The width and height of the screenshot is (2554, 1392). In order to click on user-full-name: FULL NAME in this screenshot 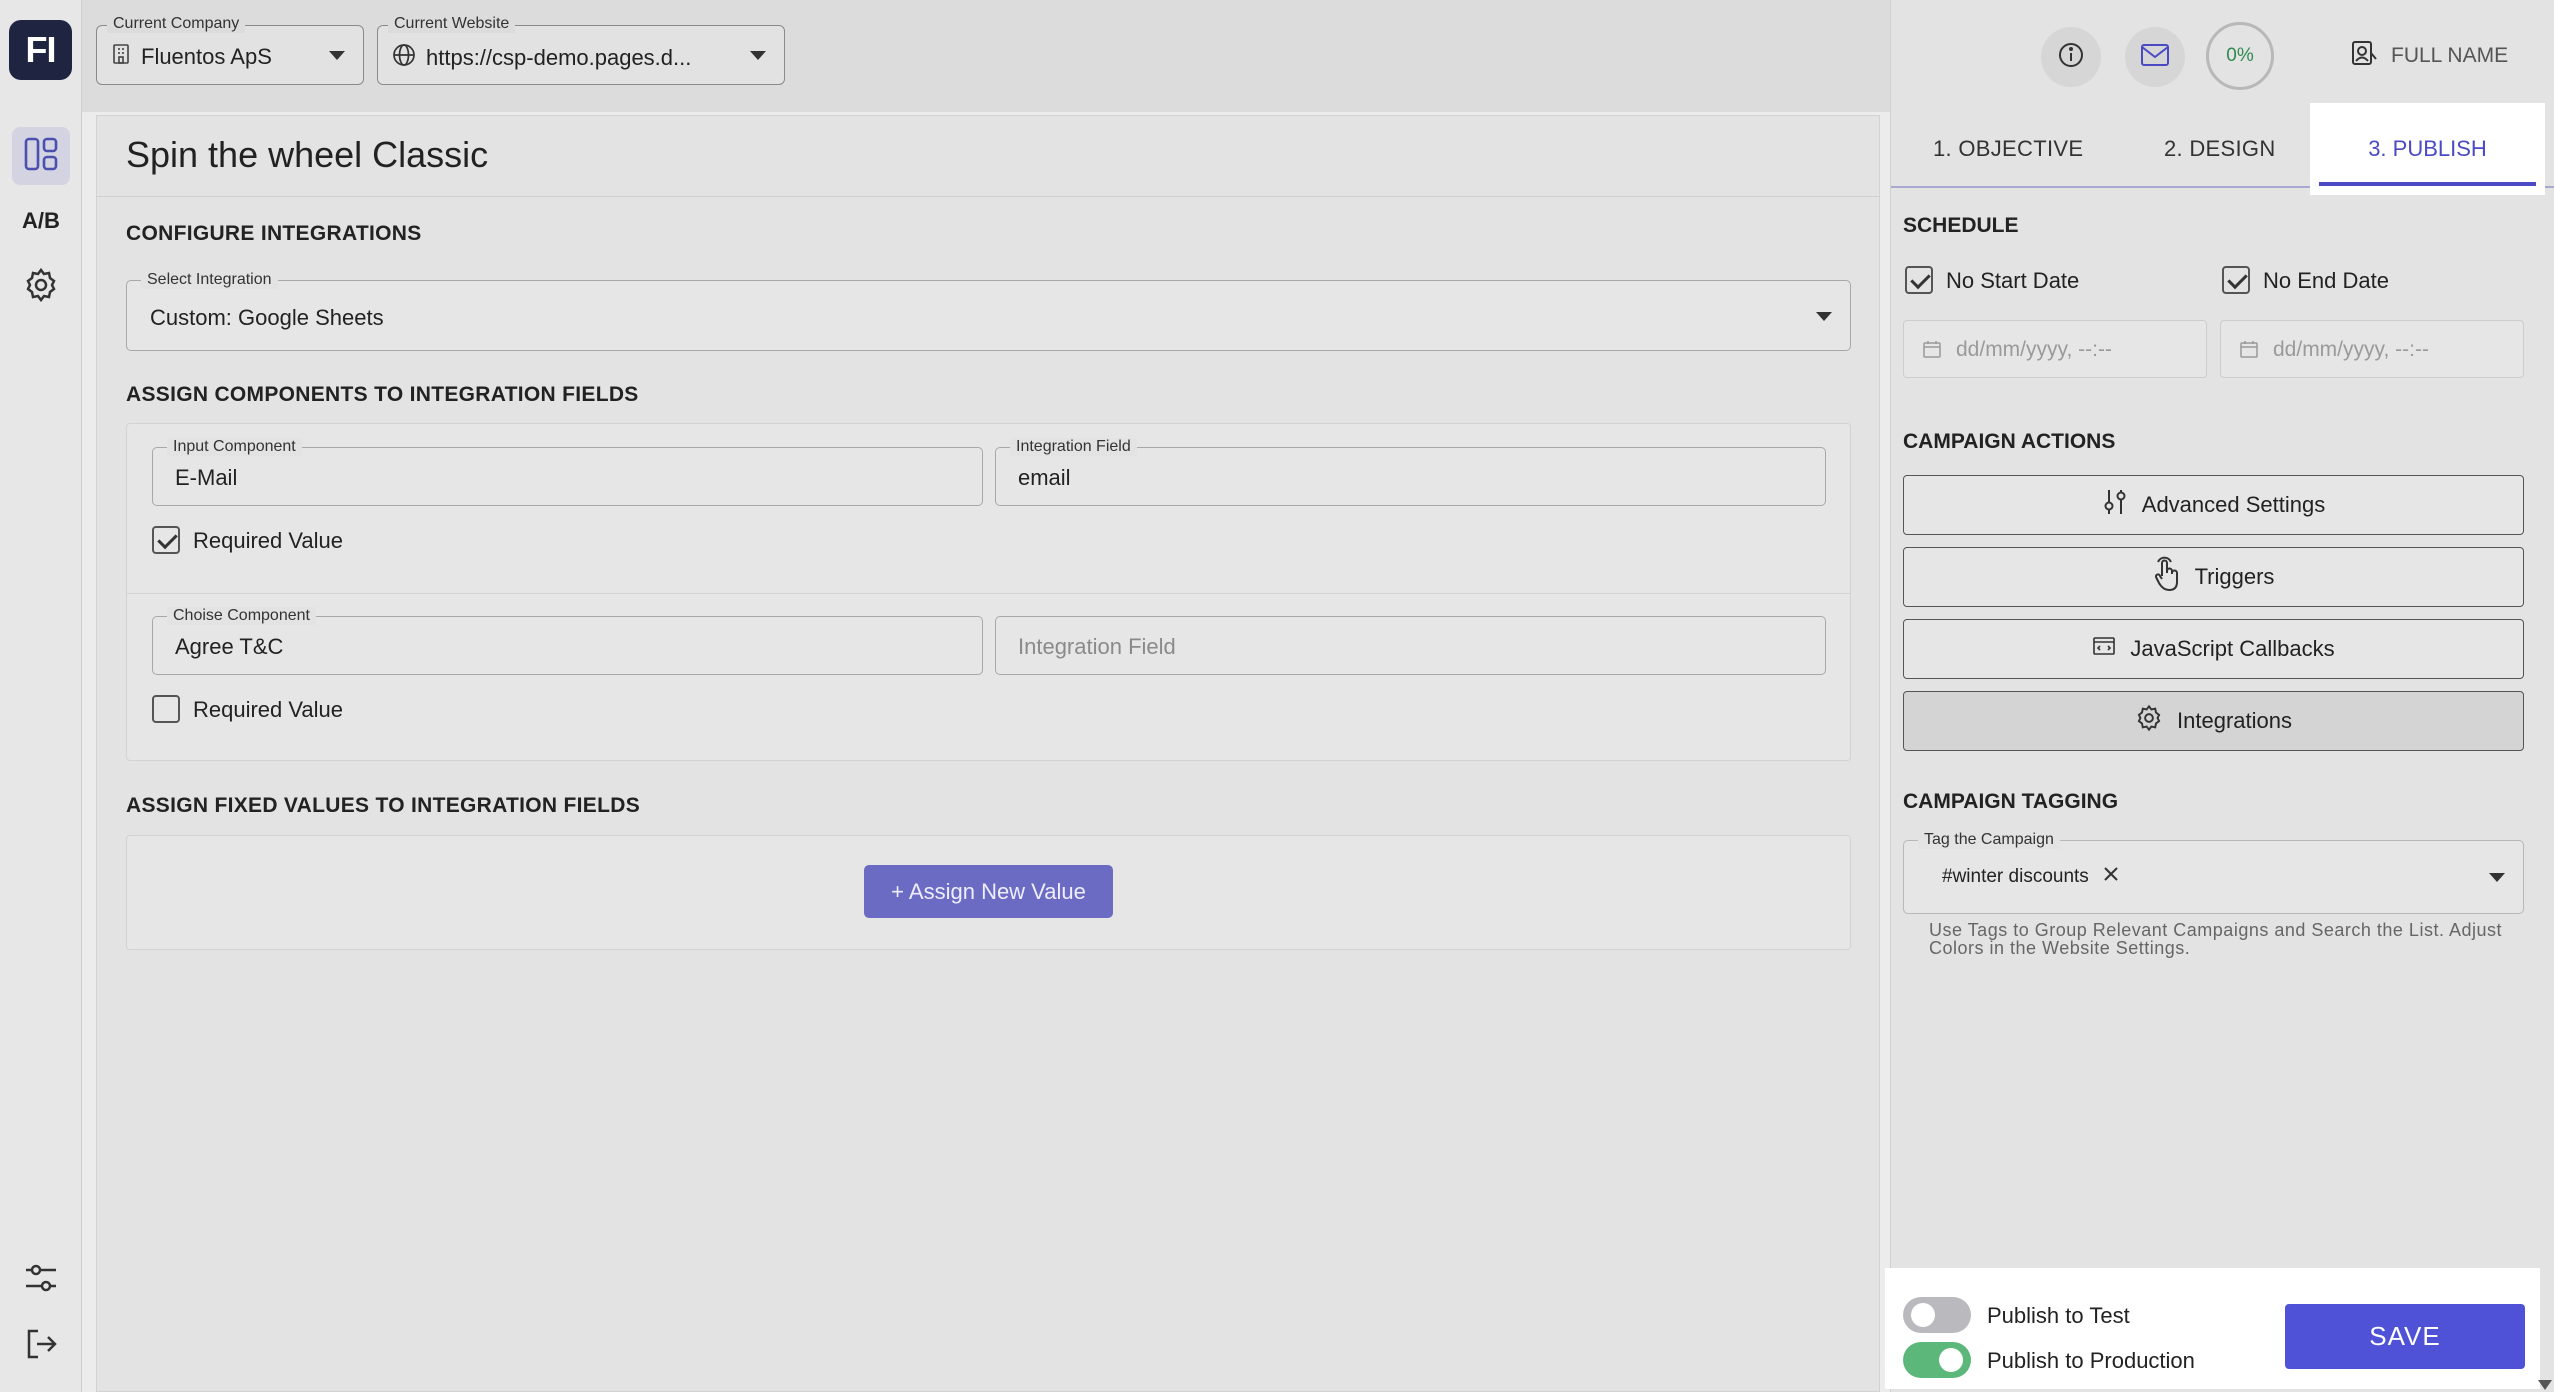, I will do `click(2450, 55)`.